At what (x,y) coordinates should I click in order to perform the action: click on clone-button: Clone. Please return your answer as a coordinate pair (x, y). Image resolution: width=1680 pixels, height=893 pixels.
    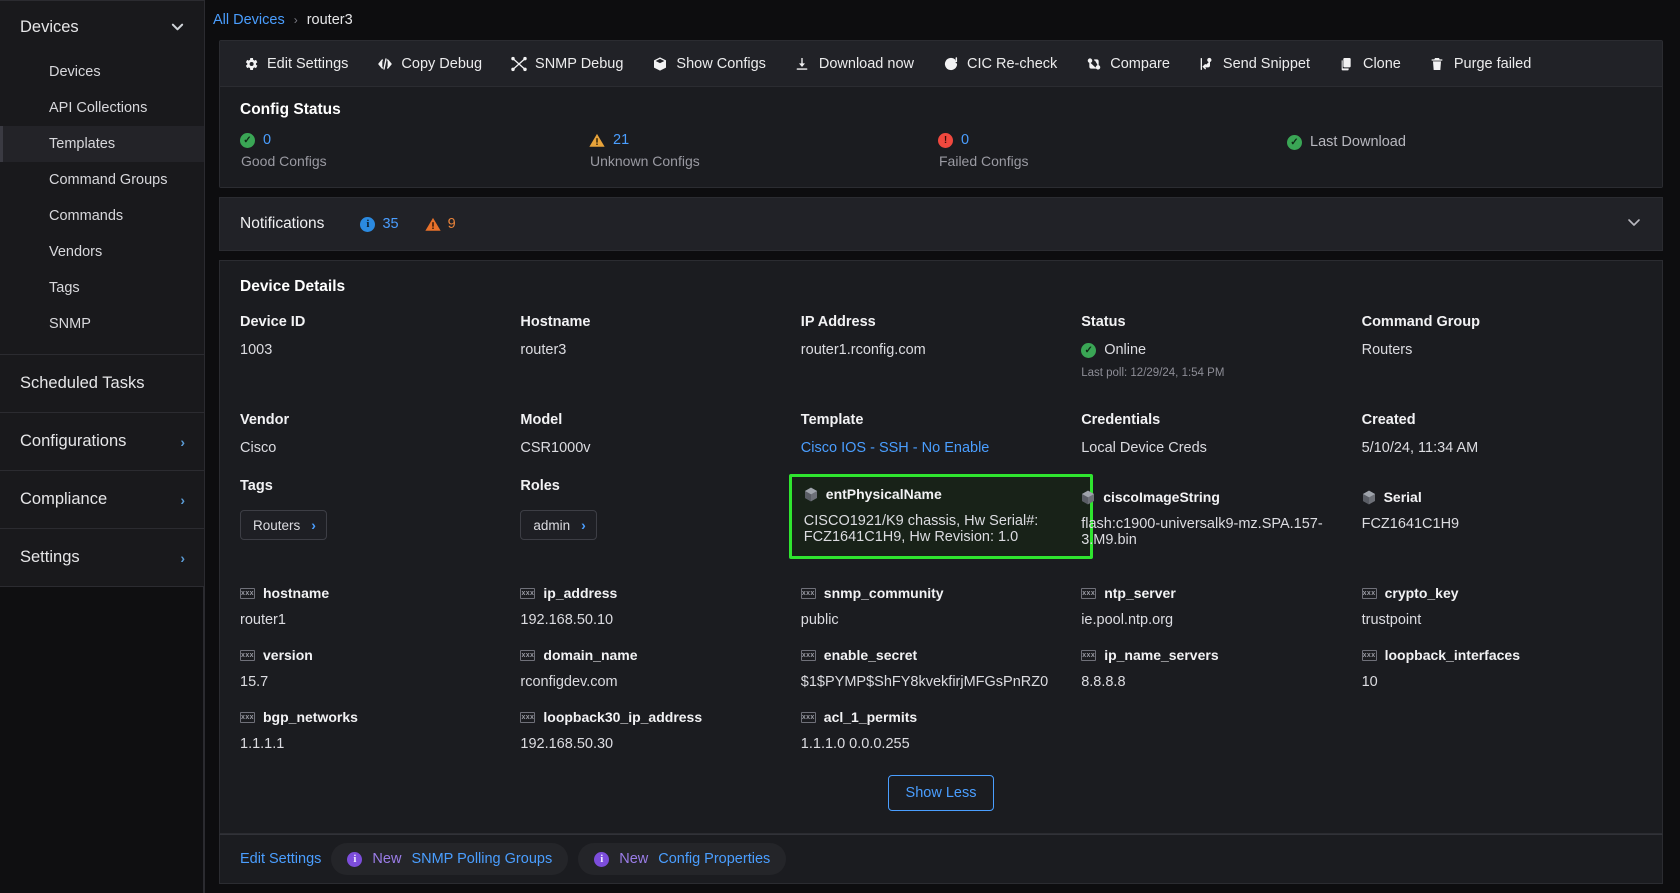
    Looking at the image, I should click on (1369, 64).